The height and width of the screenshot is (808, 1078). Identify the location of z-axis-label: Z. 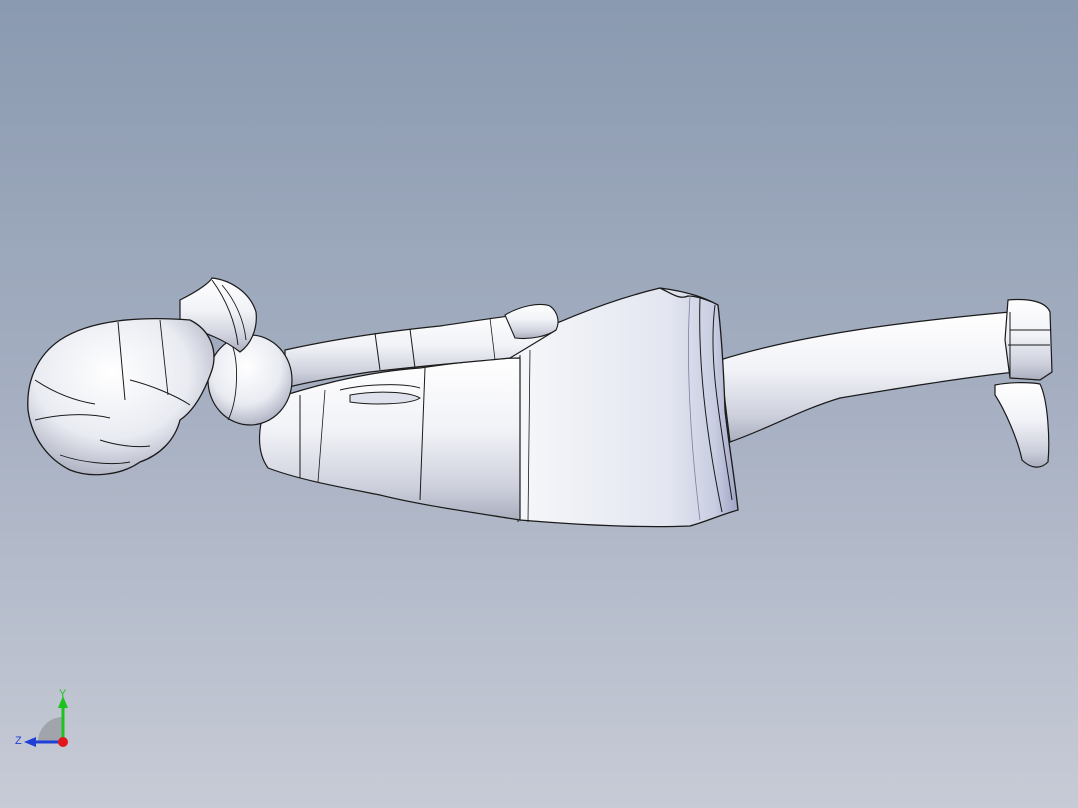
(18, 741).